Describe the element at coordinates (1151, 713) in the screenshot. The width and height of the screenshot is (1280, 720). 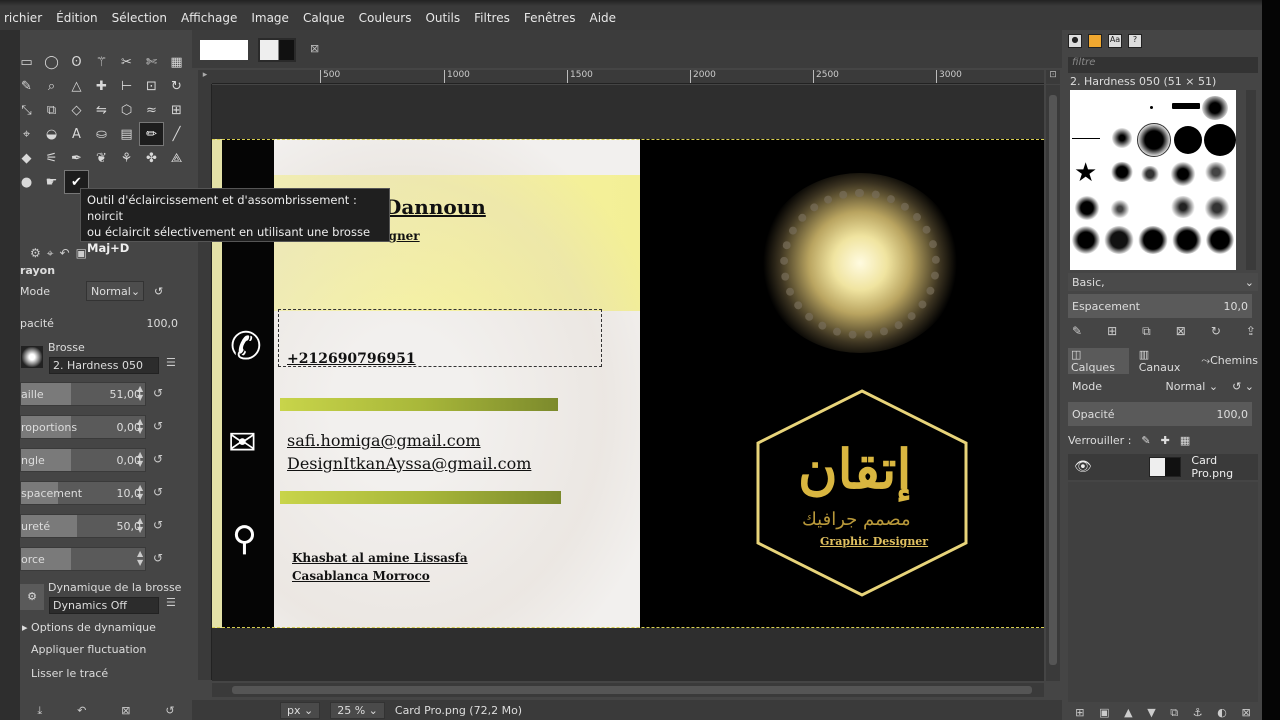
I see `lower-layer-icon: ▼` at that location.